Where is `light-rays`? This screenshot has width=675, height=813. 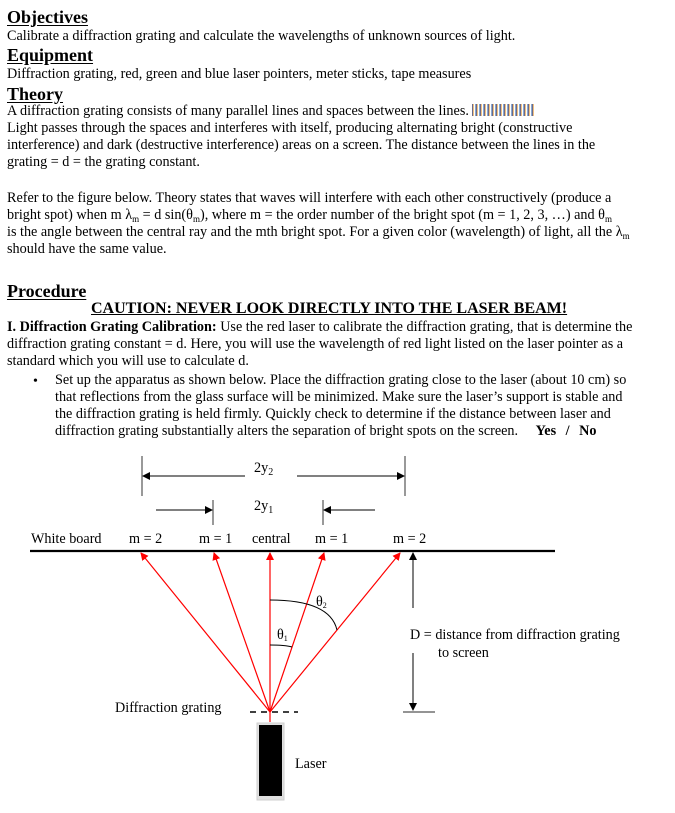 light-rays is located at coordinates (270, 637).